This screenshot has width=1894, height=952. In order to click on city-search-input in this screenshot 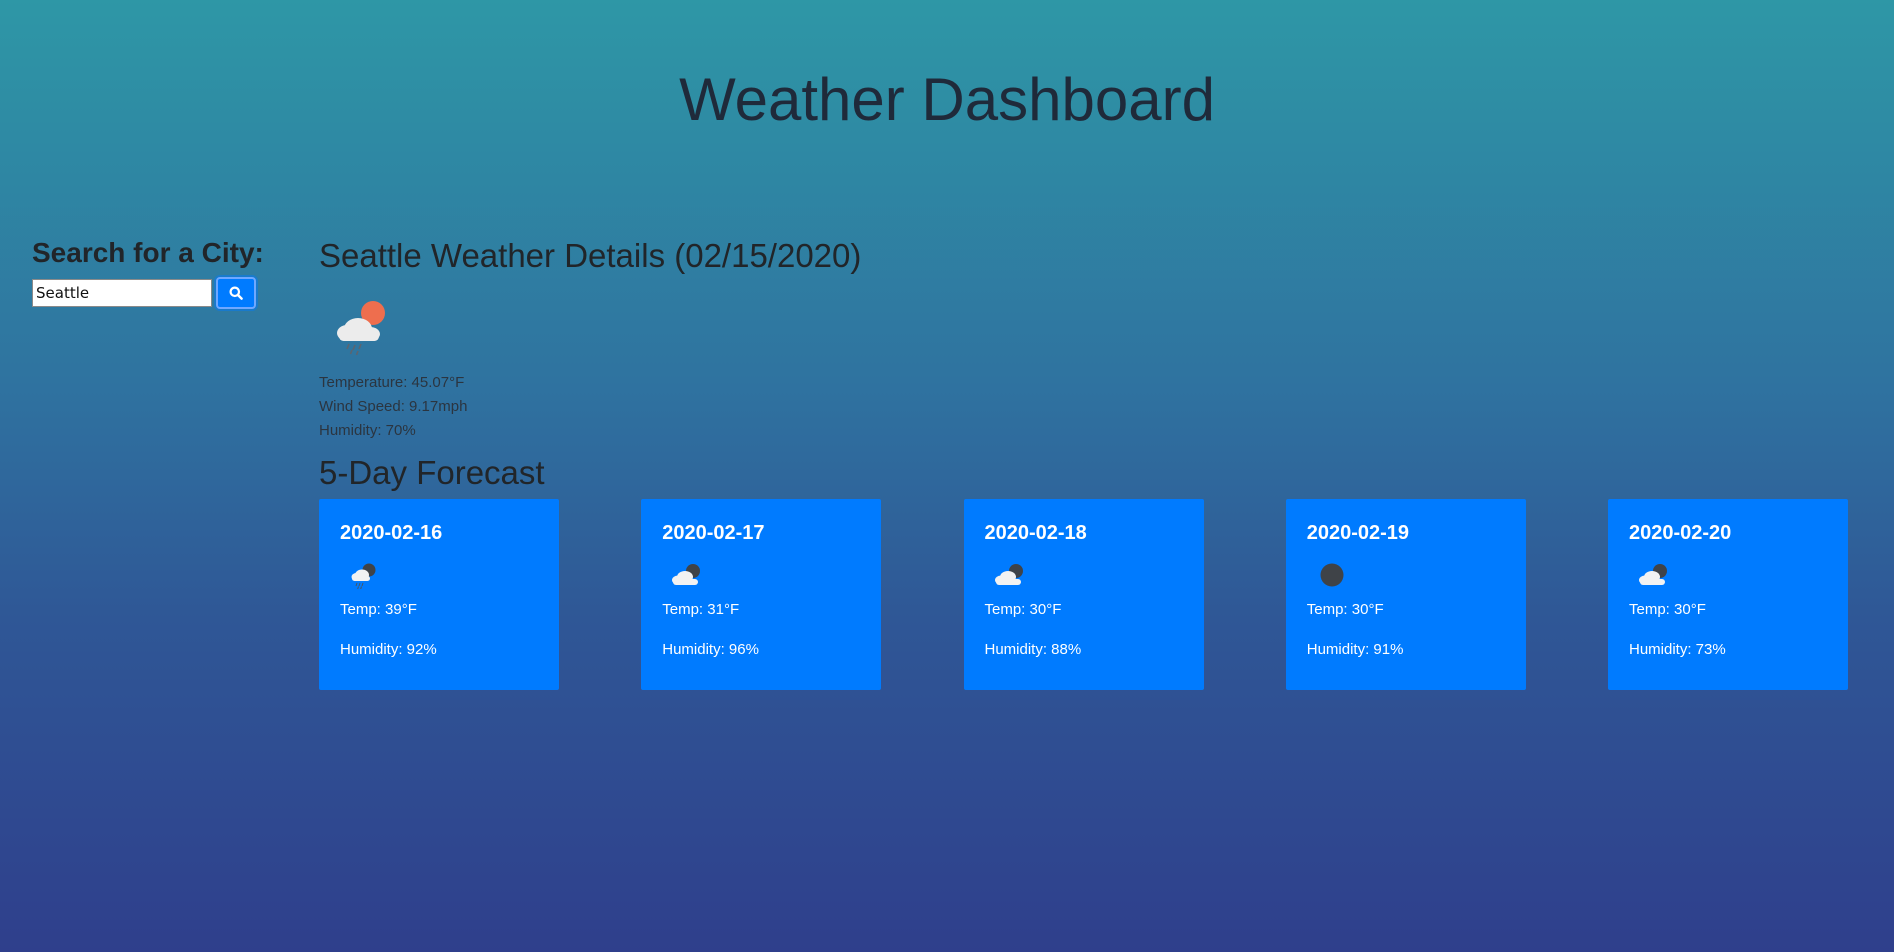, I will do `click(122, 293)`.